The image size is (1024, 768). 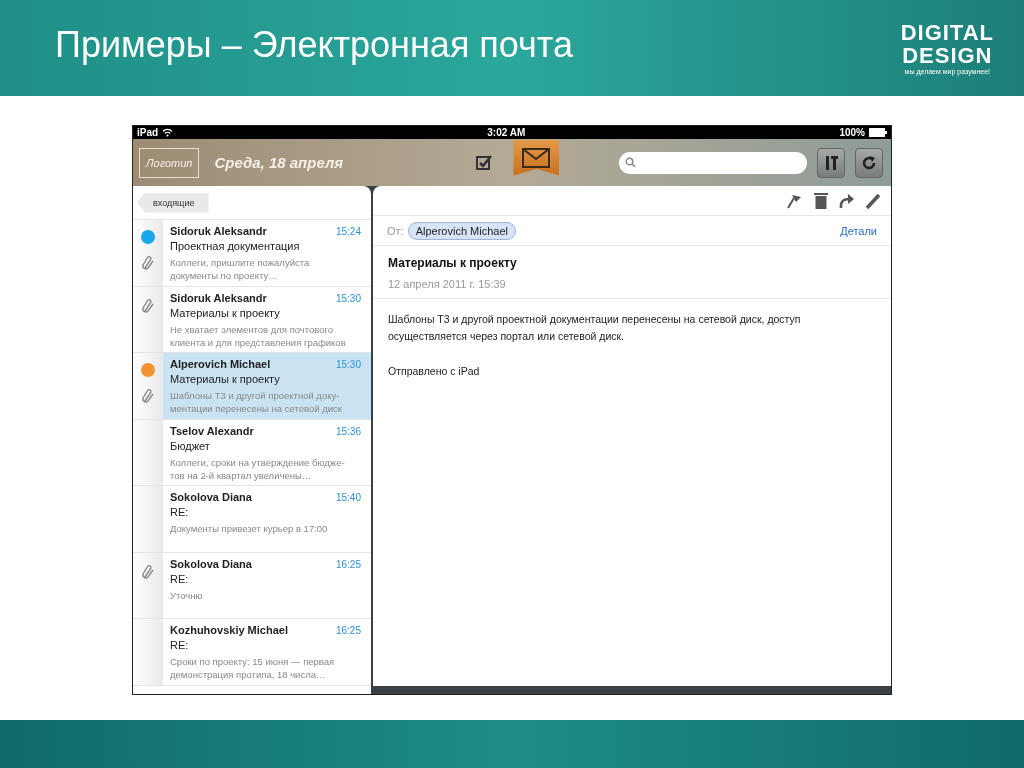 What do you see at coordinates (878, 132) in the screenshot?
I see `battery-icon` at bounding box center [878, 132].